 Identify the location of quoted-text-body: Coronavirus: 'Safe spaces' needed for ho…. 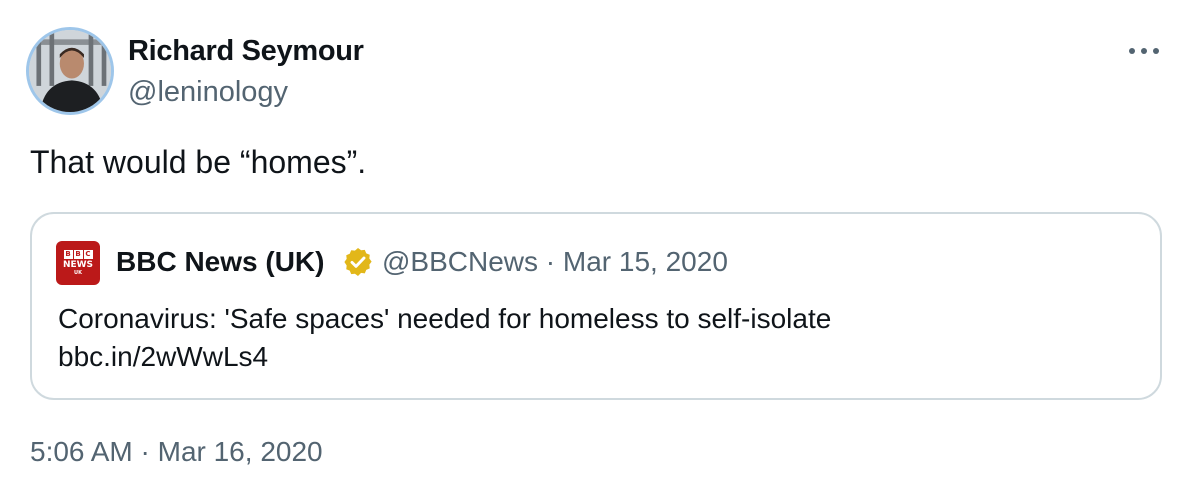
(445, 318).